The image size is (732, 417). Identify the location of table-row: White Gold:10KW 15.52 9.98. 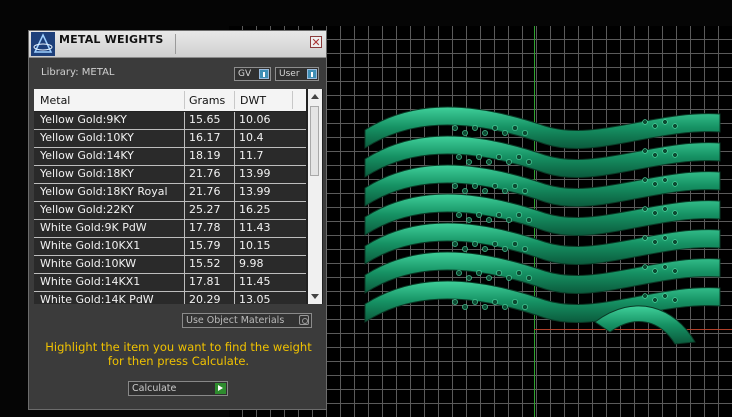
(170, 265).